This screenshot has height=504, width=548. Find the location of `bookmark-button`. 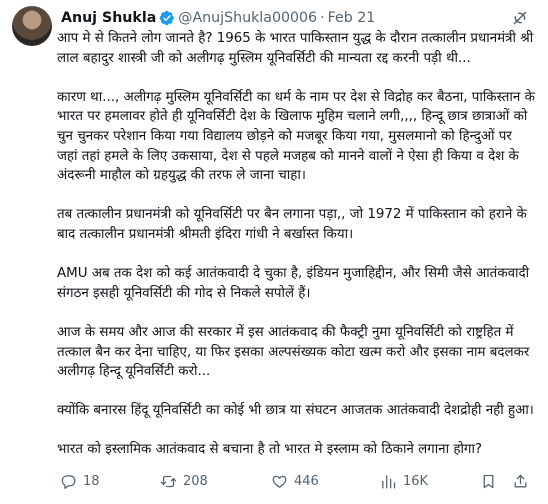

bookmark-button is located at coordinates (488, 481).